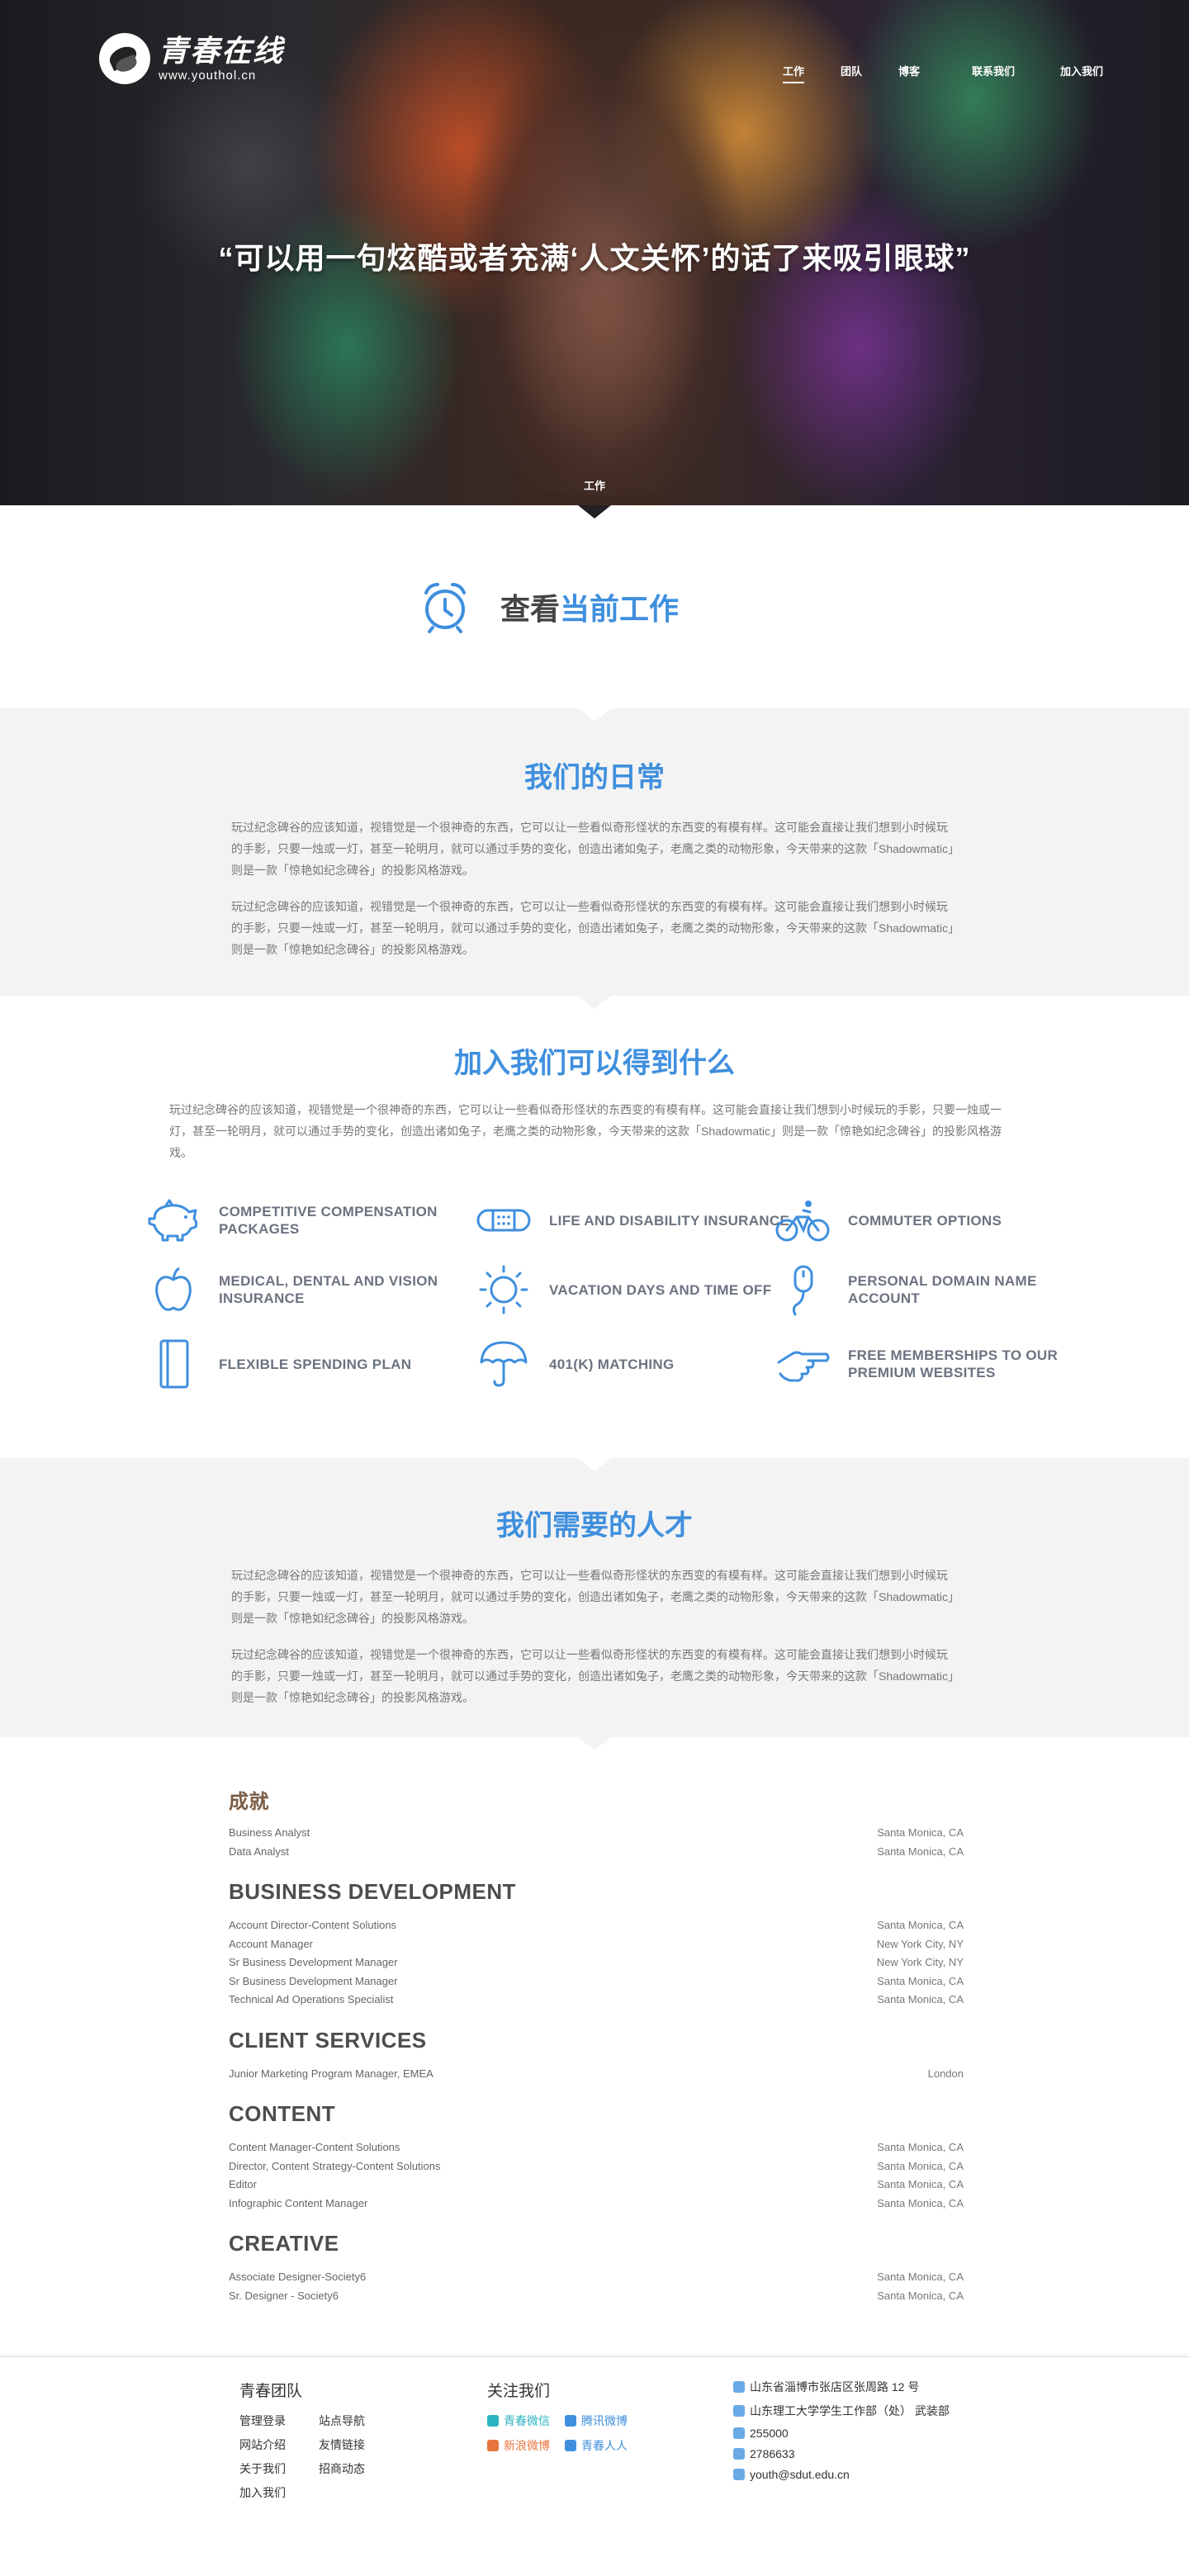 The image size is (1189, 2576). What do you see at coordinates (739, 2411) in the screenshot?
I see `building-icon` at bounding box center [739, 2411].